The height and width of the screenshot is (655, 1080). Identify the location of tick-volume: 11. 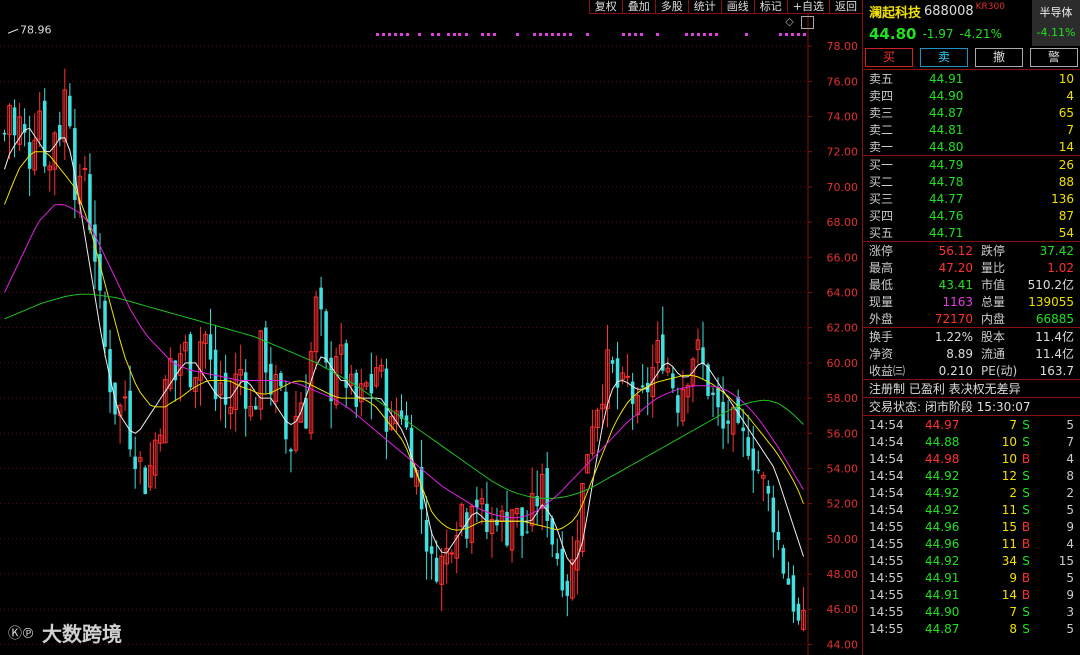
(1009, 543).